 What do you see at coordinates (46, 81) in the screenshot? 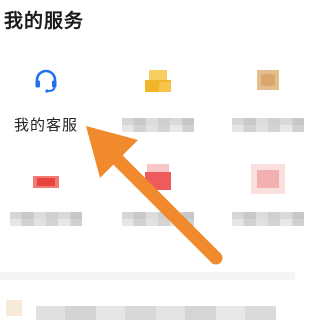
I see `headset-icon` at bounding box center [46, 81].